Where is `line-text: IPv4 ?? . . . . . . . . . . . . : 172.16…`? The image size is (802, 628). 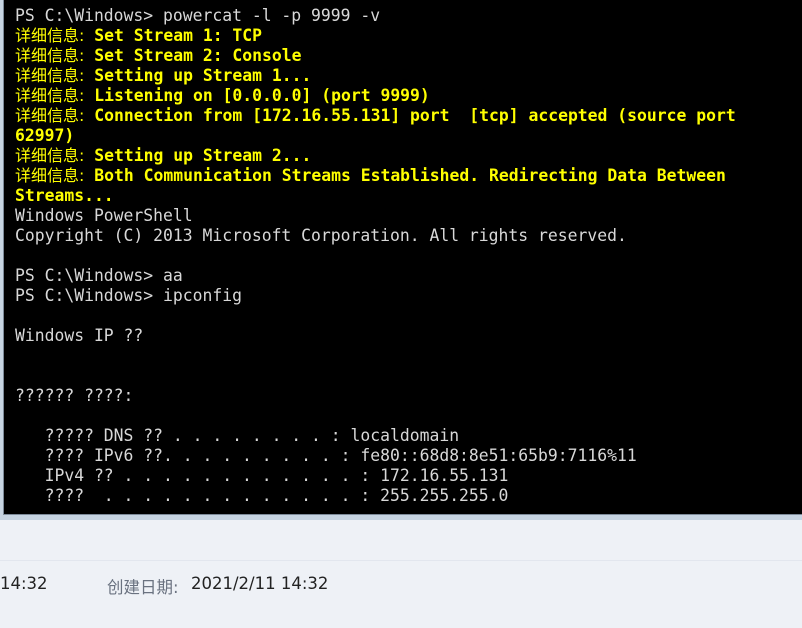
line-text: IPv4 ?? . . . . . . . . . . . . : 172.16… is located at coordinates (262, 475).